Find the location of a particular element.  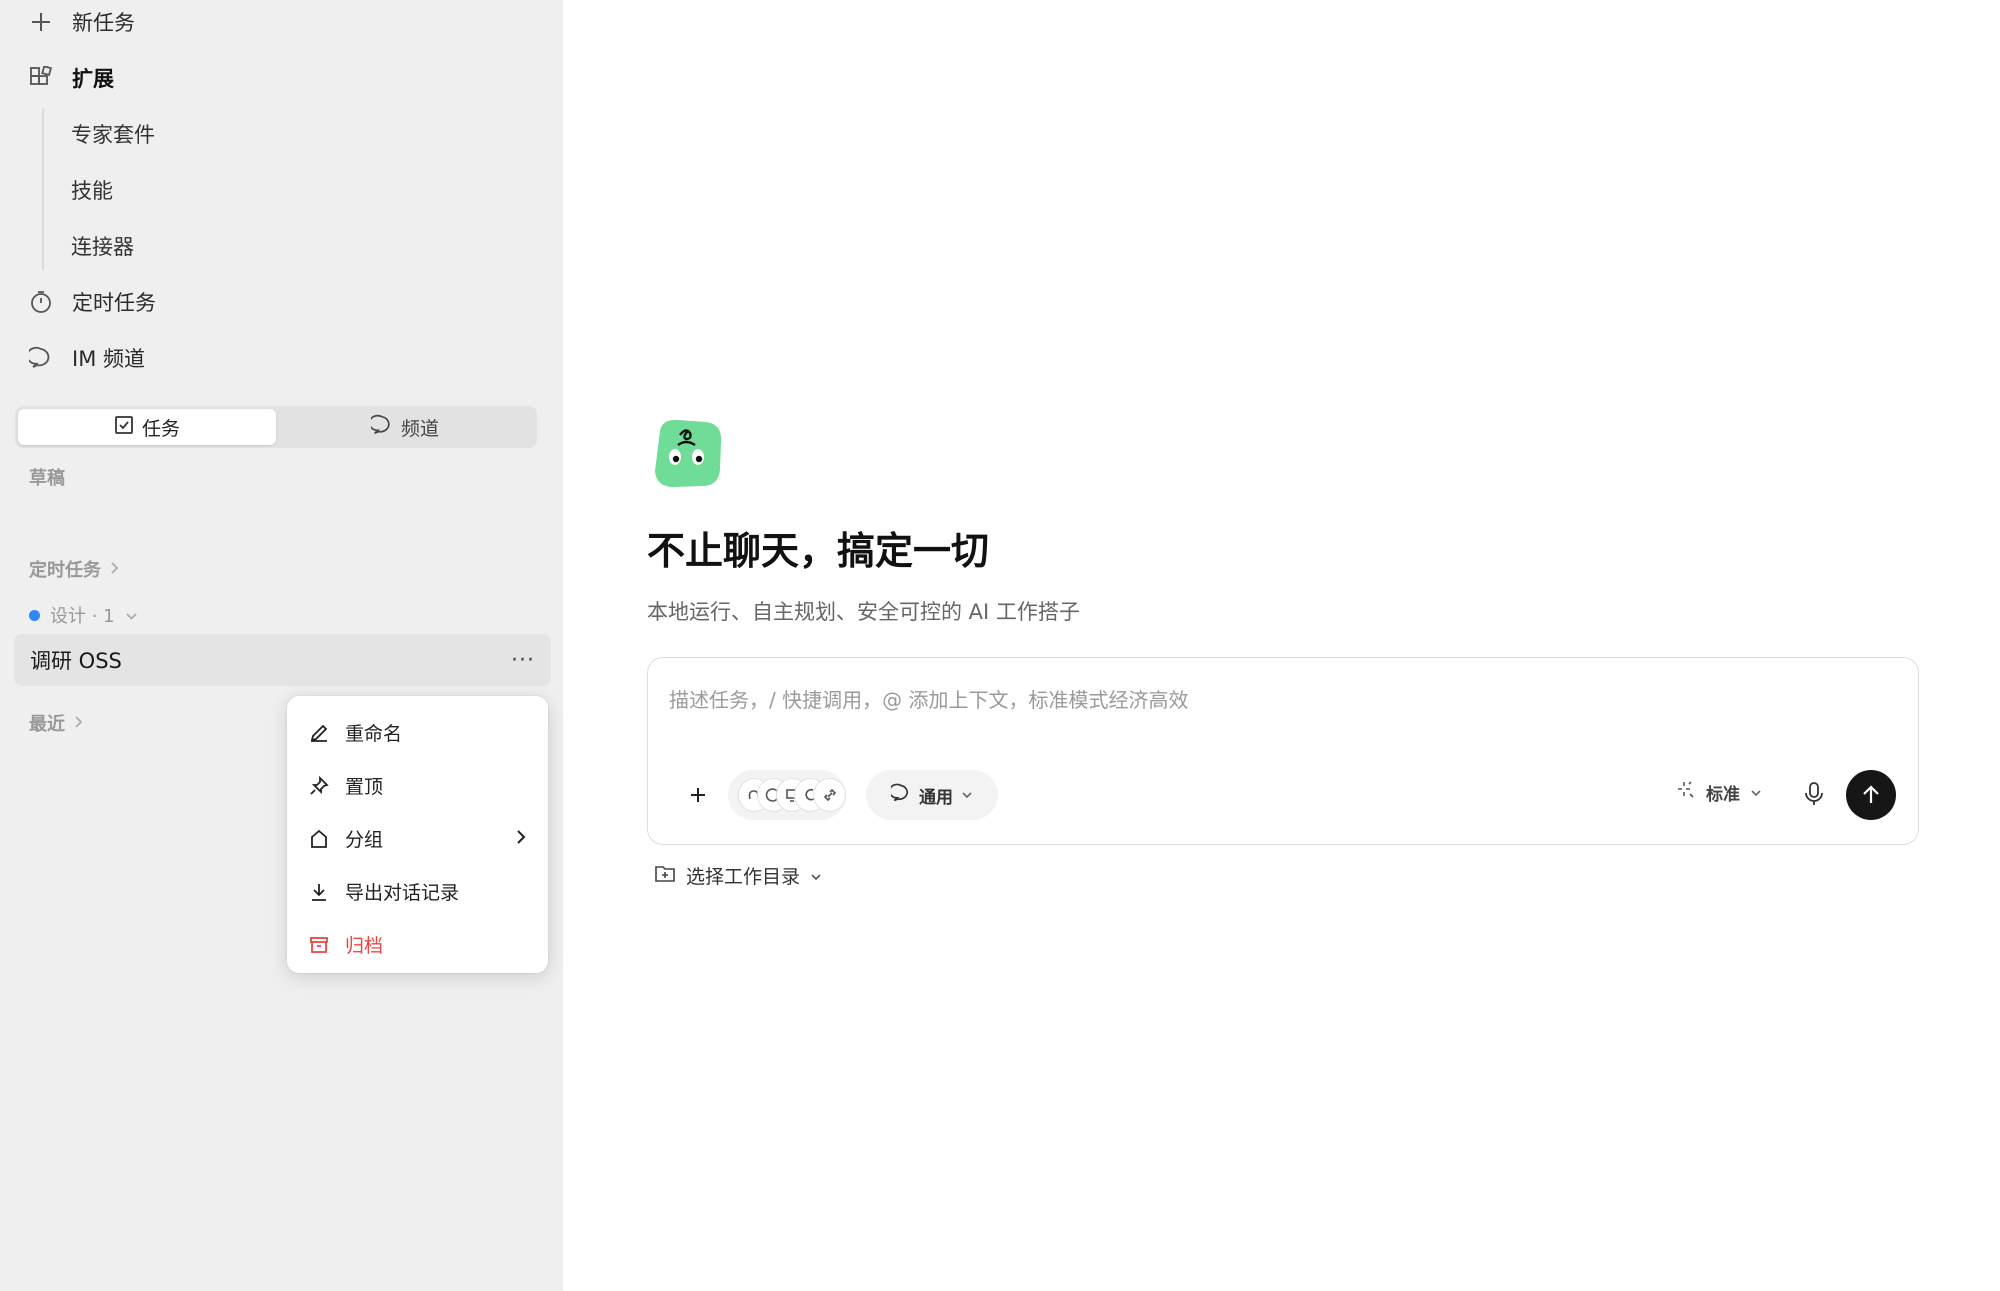

archive-icon is located at coordinates (319, 945).